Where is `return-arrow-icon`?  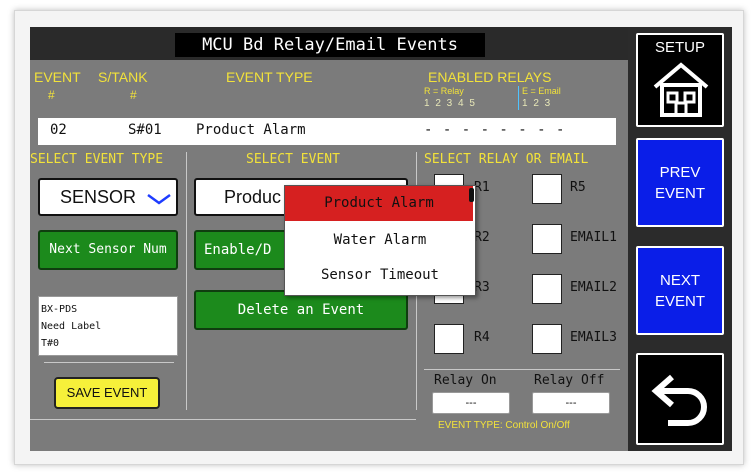 return-arrow-icon is located at coordinates (679, 400).